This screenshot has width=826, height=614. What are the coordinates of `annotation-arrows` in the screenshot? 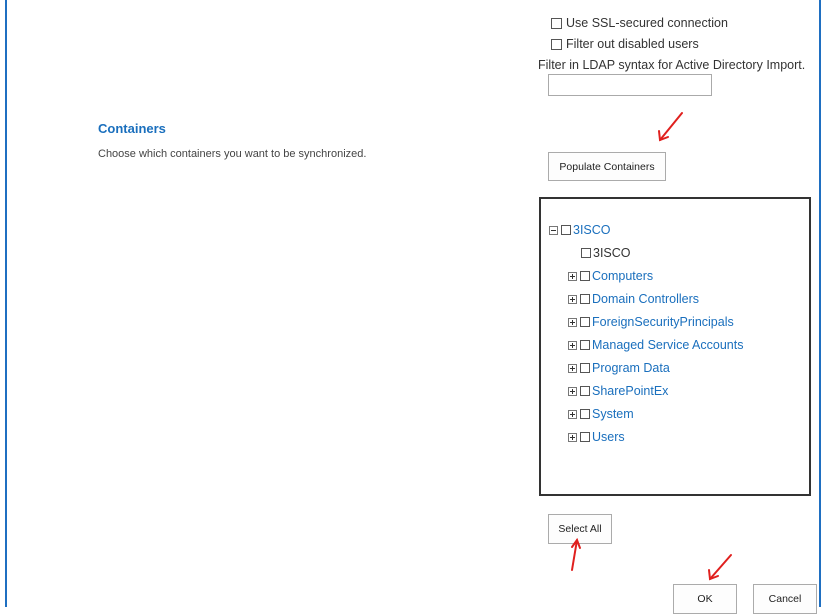 It's located at (651, 346).